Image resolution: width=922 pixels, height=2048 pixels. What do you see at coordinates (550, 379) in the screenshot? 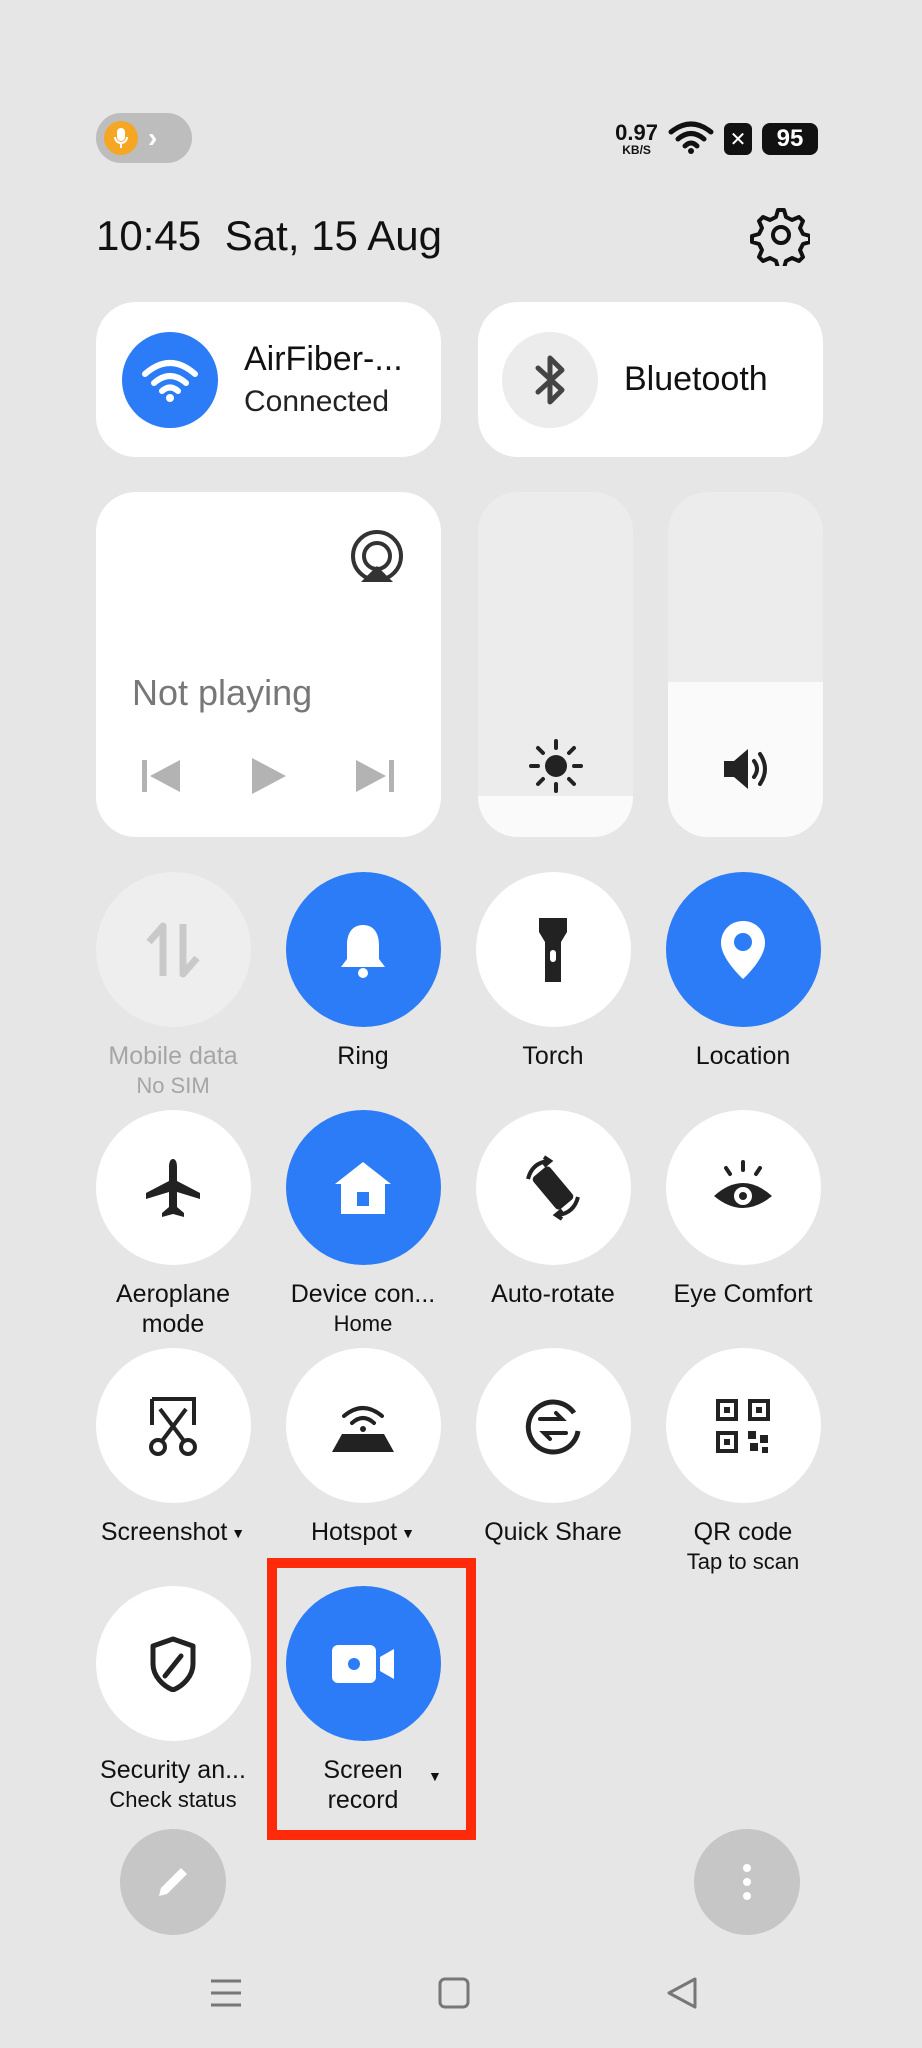
I see `bluetooth-icon` at bounding box center [550, 379].